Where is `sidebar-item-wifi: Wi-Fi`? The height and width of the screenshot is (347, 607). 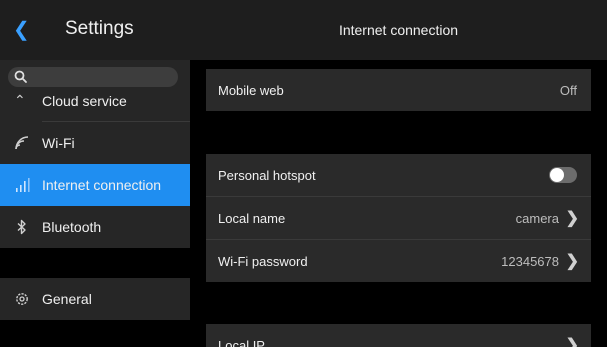
sidebar-item-wifi: Wi-Fi is located at coordinates (95, 143).